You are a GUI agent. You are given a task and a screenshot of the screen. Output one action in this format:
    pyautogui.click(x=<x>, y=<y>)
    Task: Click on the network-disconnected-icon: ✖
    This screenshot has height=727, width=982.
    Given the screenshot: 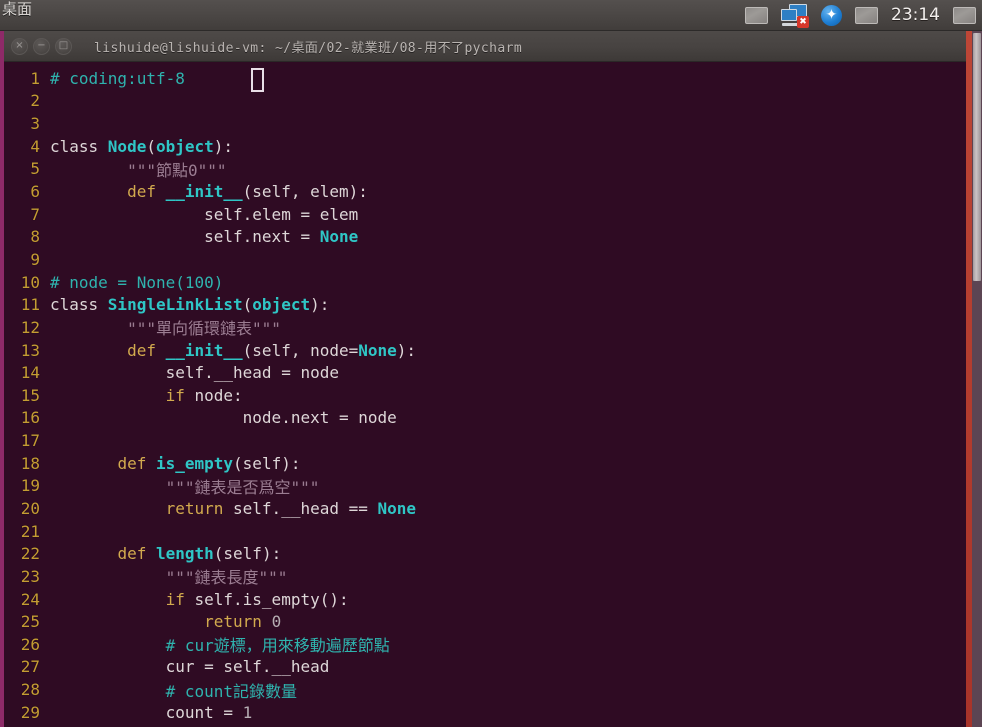 What is the action you would take?
    pyautogui.click(x=795, y=16)
    